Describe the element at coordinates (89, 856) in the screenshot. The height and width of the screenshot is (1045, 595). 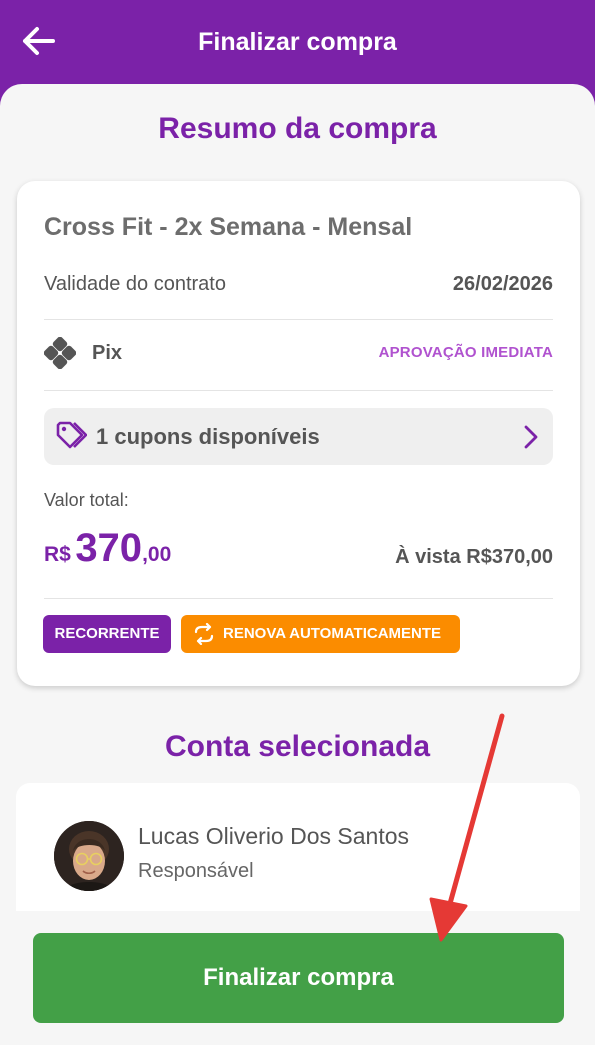
I see `avatar` at that location.